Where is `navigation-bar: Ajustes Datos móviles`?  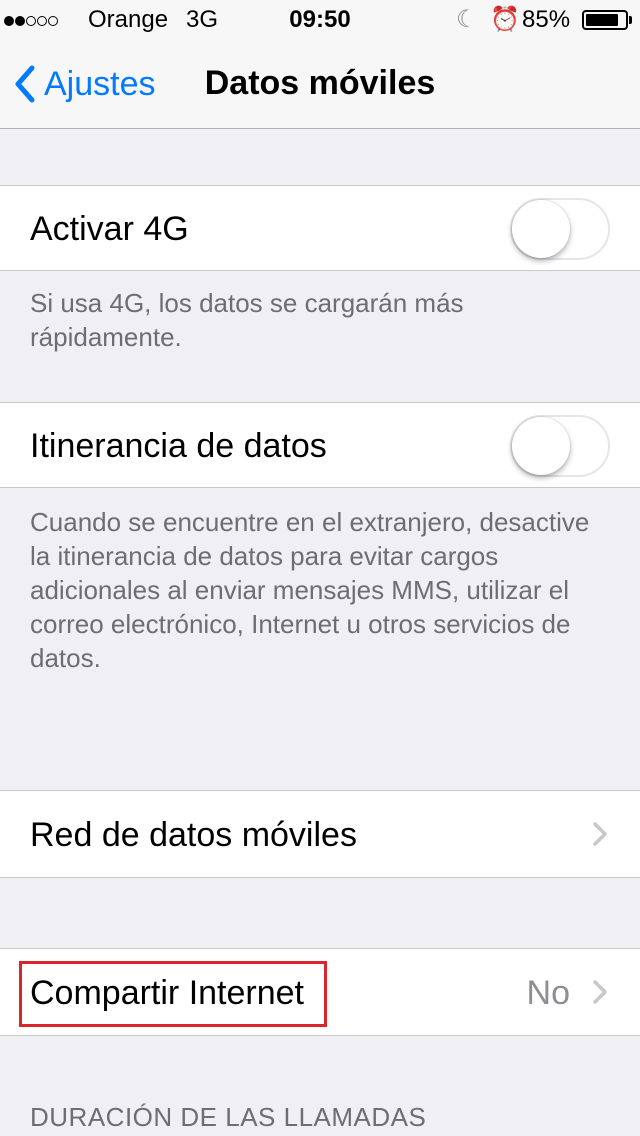
navigation-bar: Ajustes Datos móviles is located at coordinates (320, 84).